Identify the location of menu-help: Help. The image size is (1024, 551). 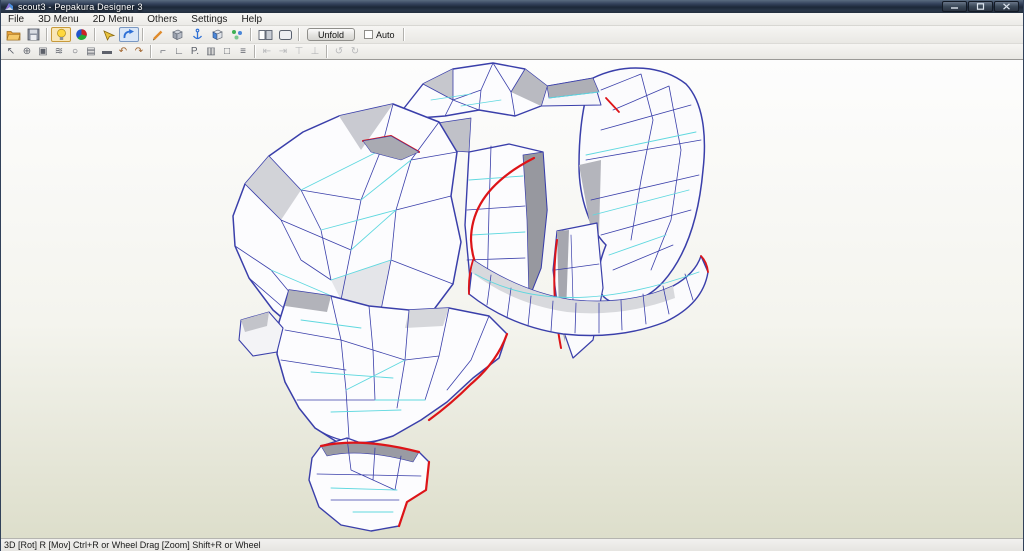
(251, 19).